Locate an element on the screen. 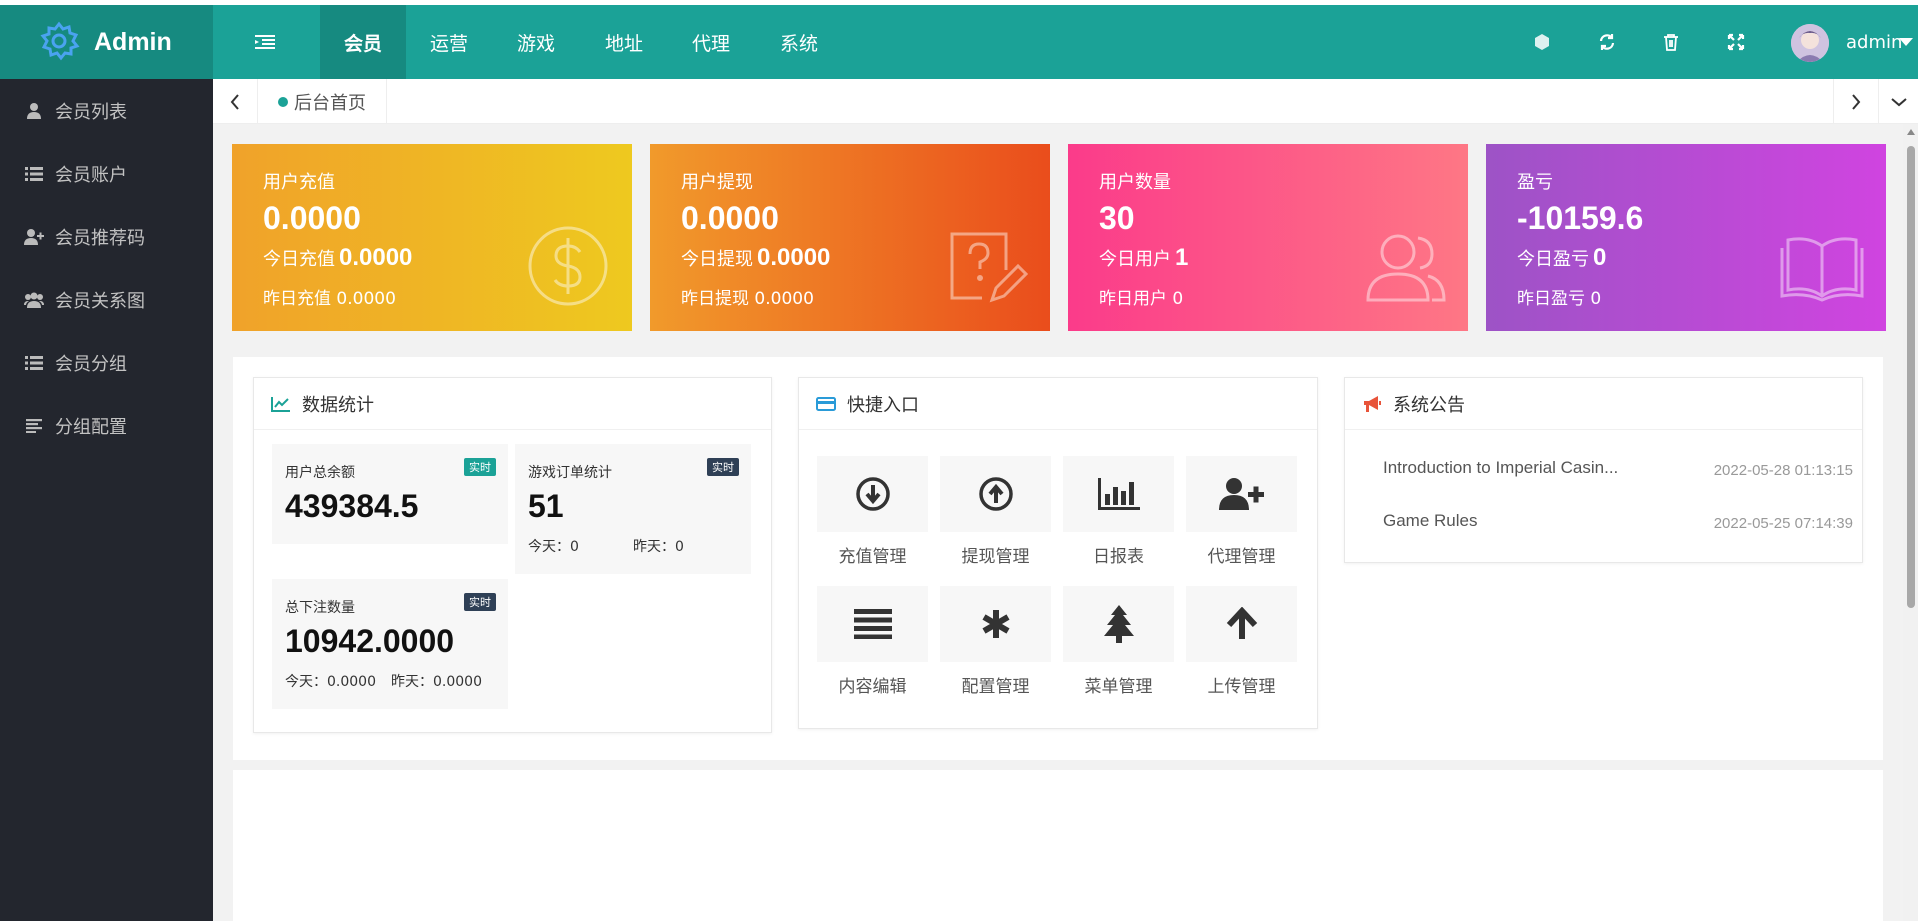 The image size is (1918, 921). menu-toggle-icon is located at coordinates (265, 42).